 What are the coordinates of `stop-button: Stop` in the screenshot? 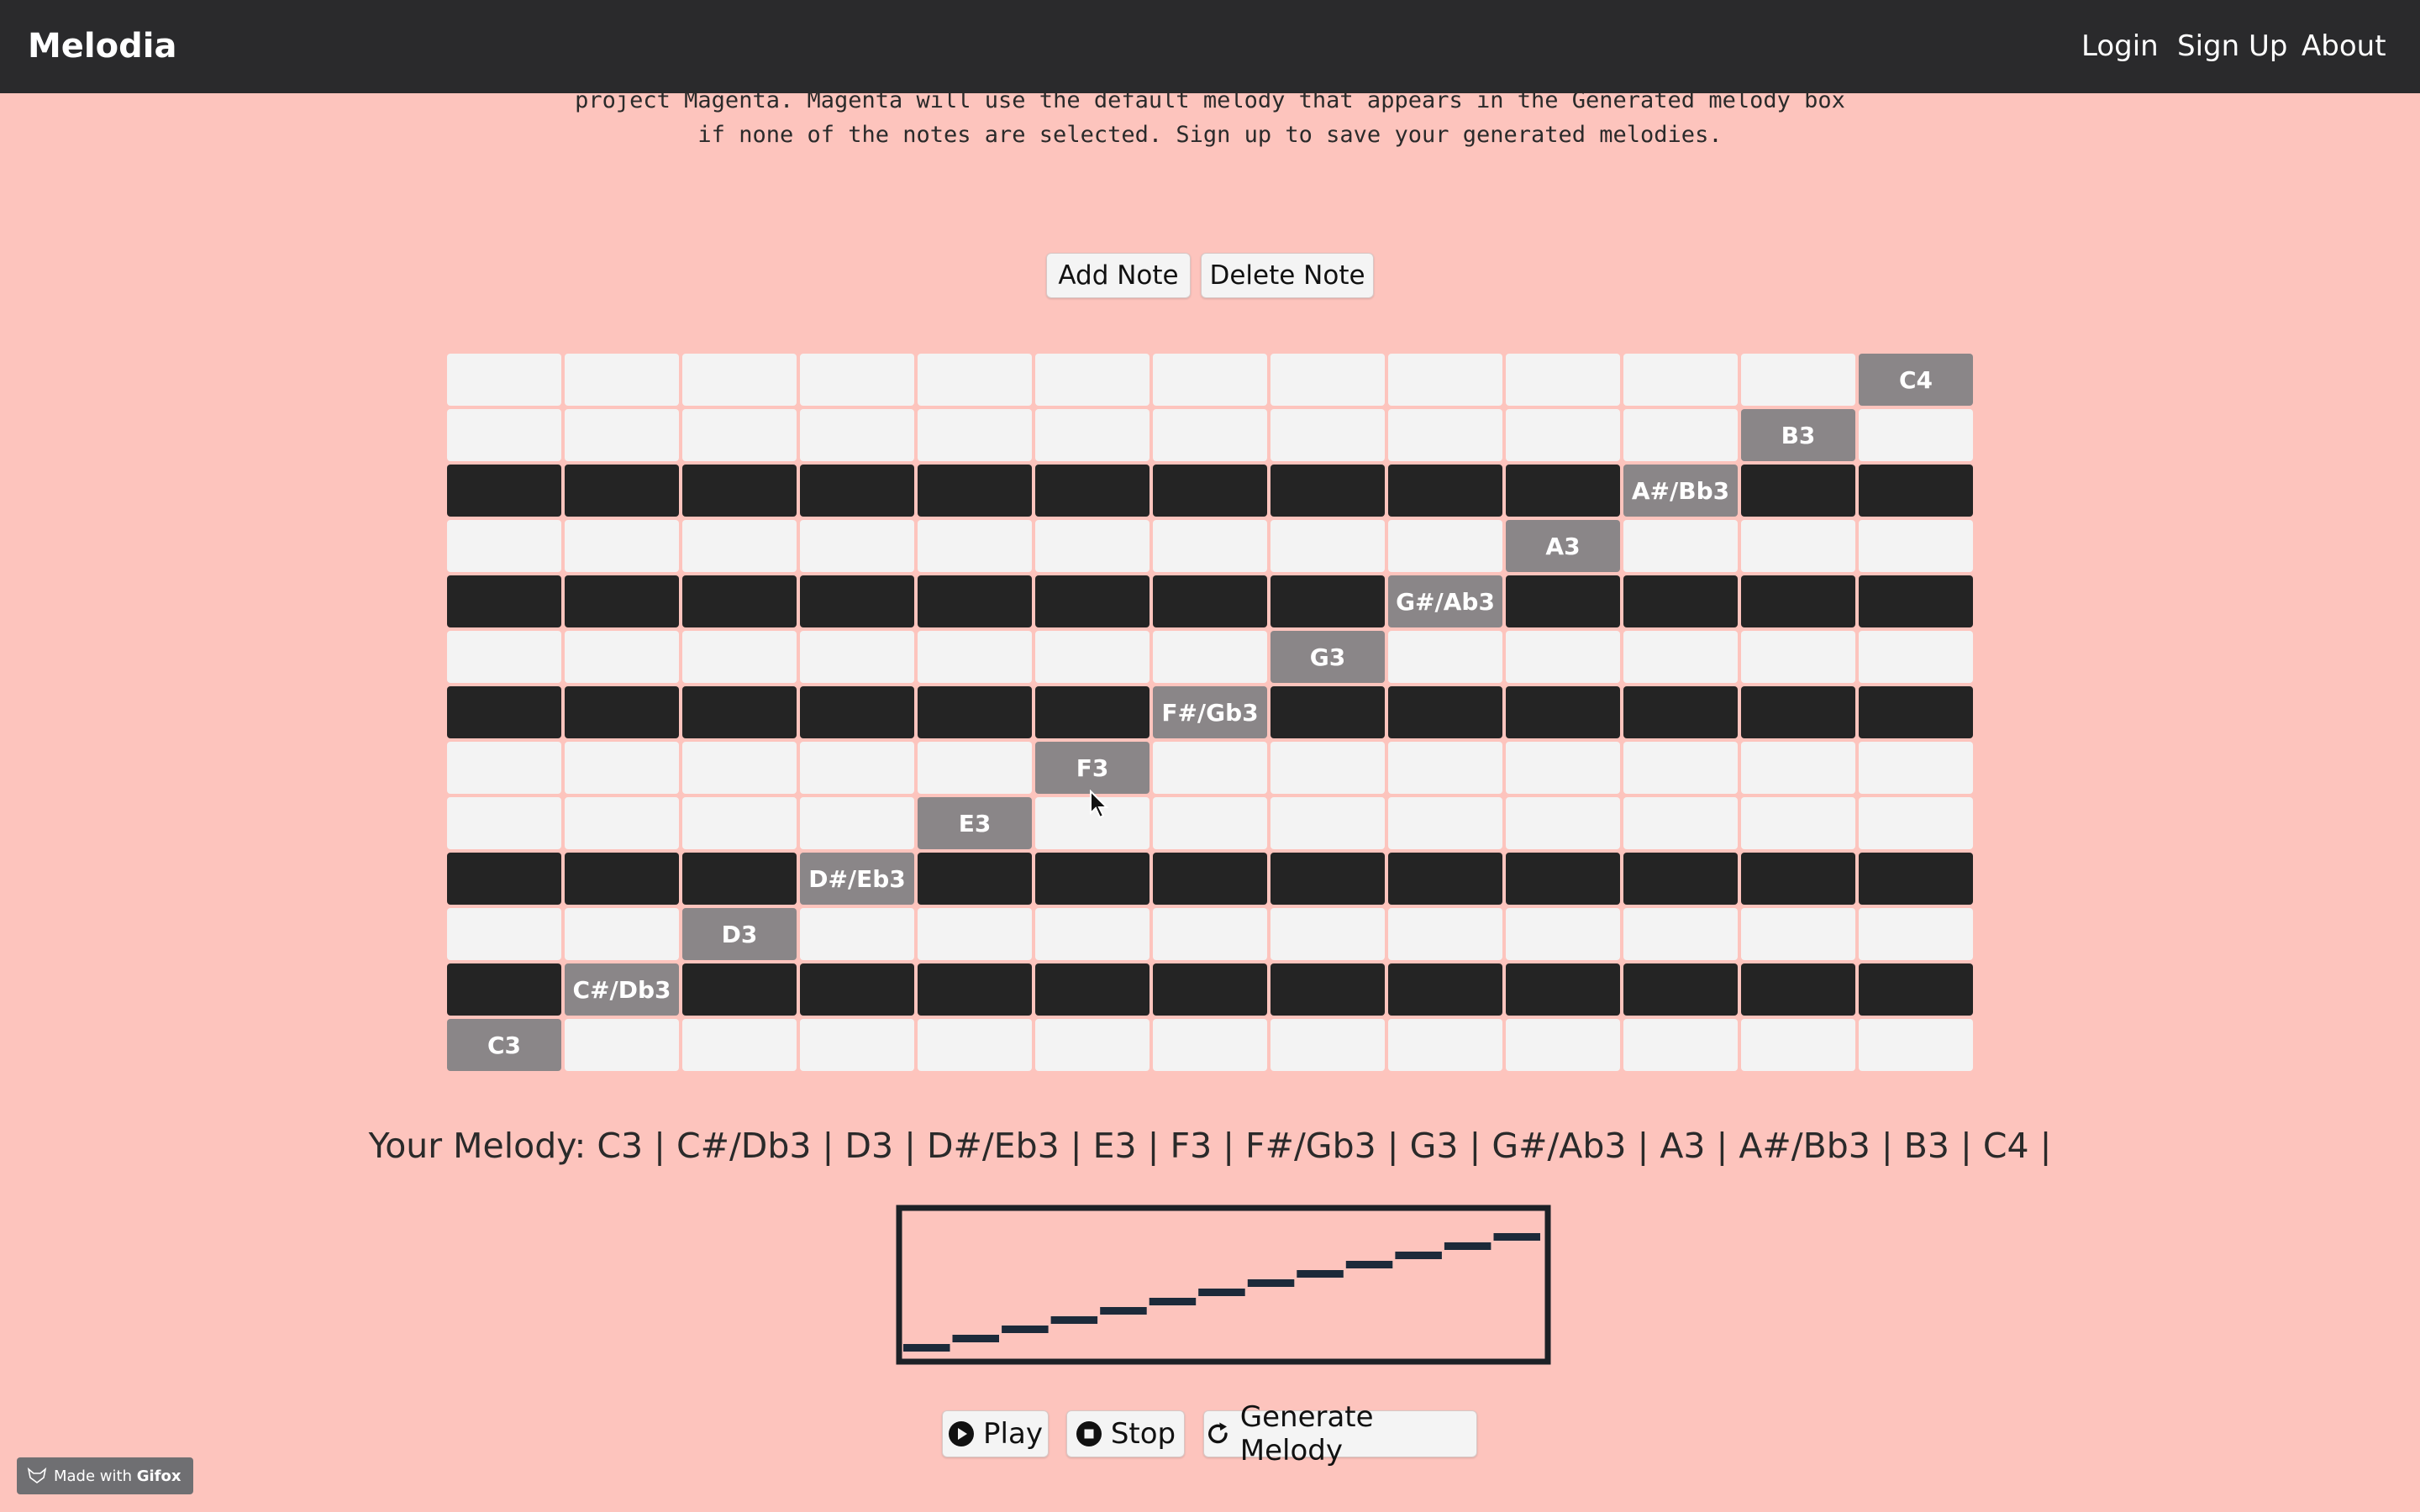 It's located at (1125, 1433).